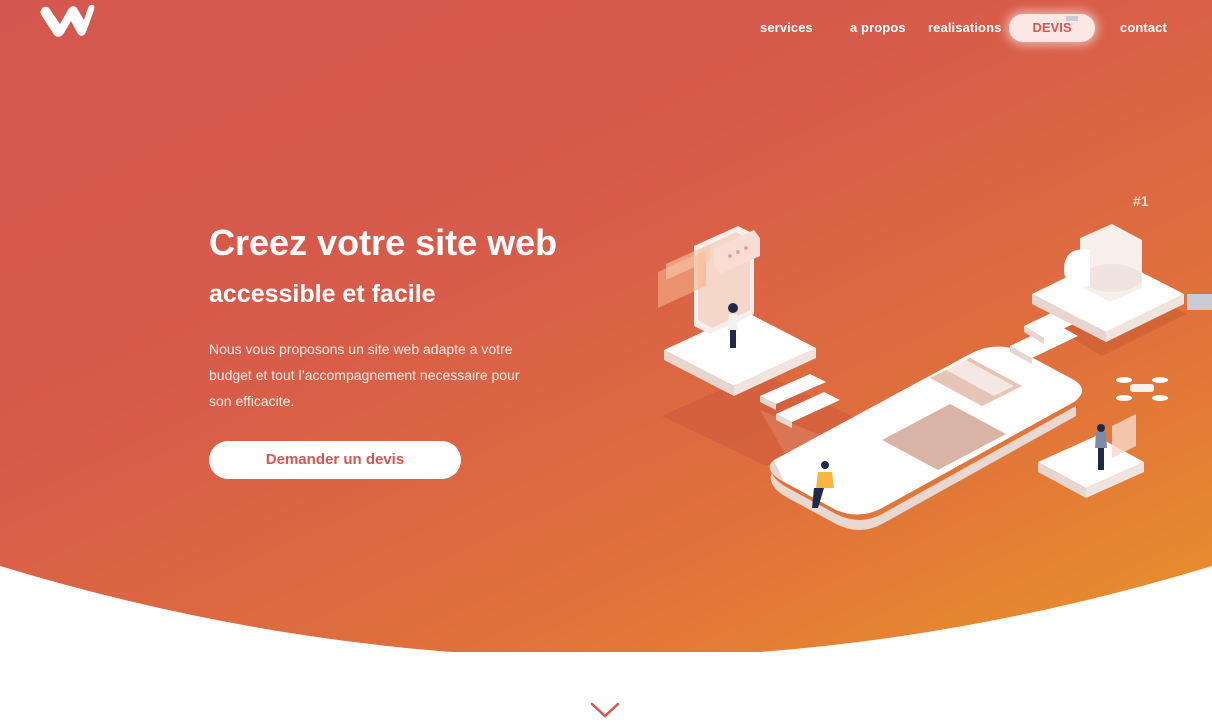 This screenshot has width=1212, height=728. I want to click on hero-subtitle: accessible et facile, so click(322, 294).